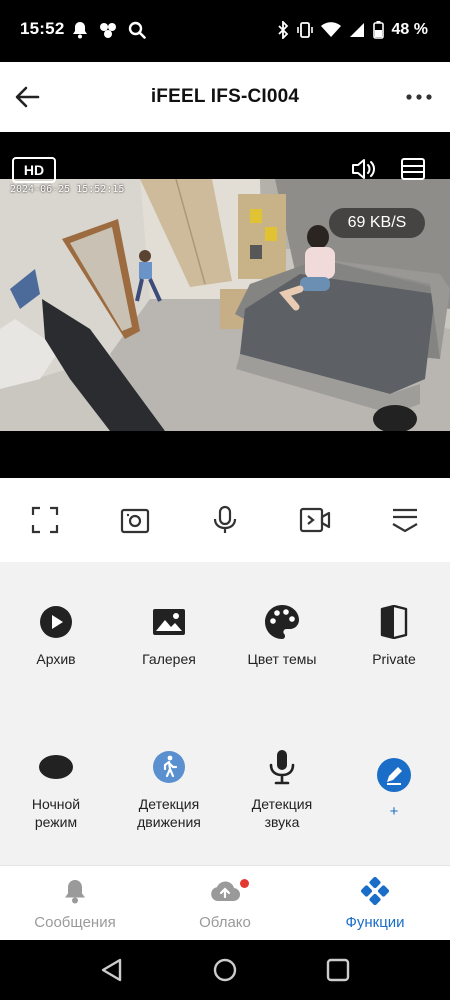  Describe the element at coordinates (409, 29) in the screenshot. I see `battery-percent: 48 %` at that location.